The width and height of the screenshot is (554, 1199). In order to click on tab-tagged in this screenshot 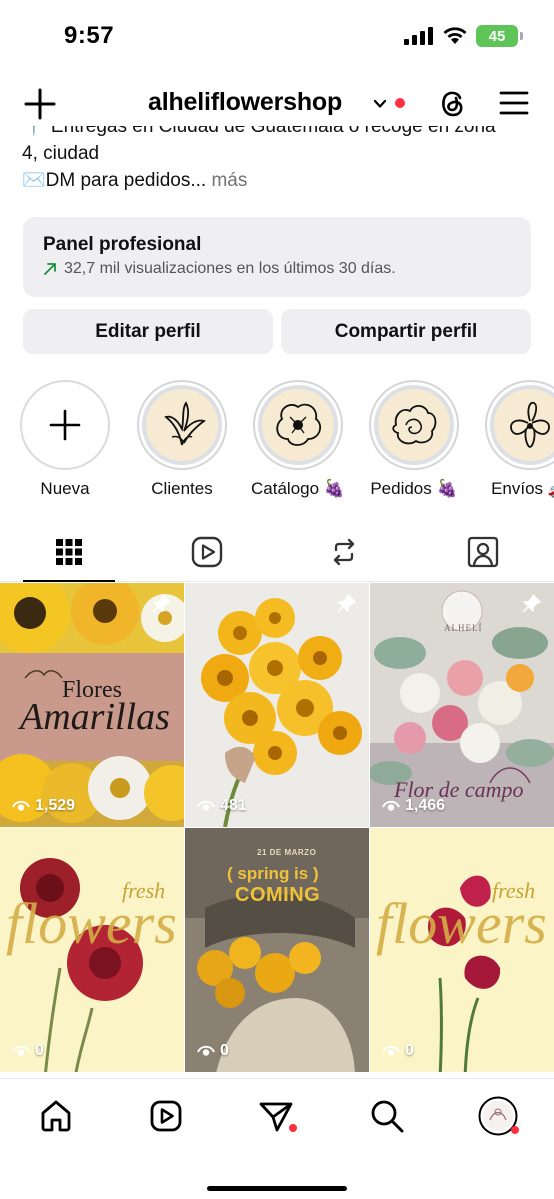, I will do `click(483, 552)`.